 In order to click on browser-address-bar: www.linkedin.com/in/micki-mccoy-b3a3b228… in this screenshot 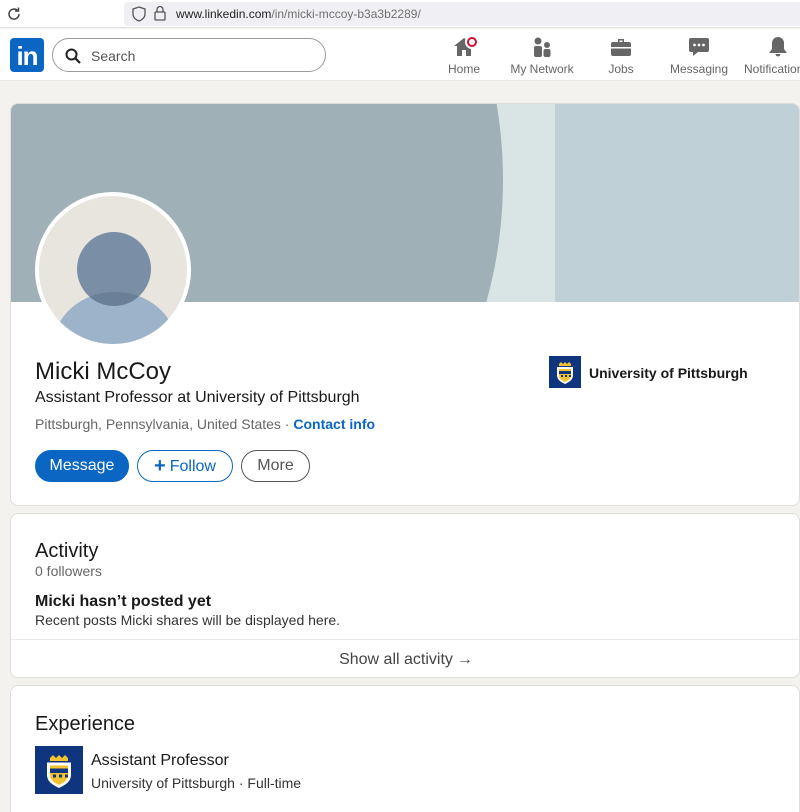, I will do `click(400, 14)`.